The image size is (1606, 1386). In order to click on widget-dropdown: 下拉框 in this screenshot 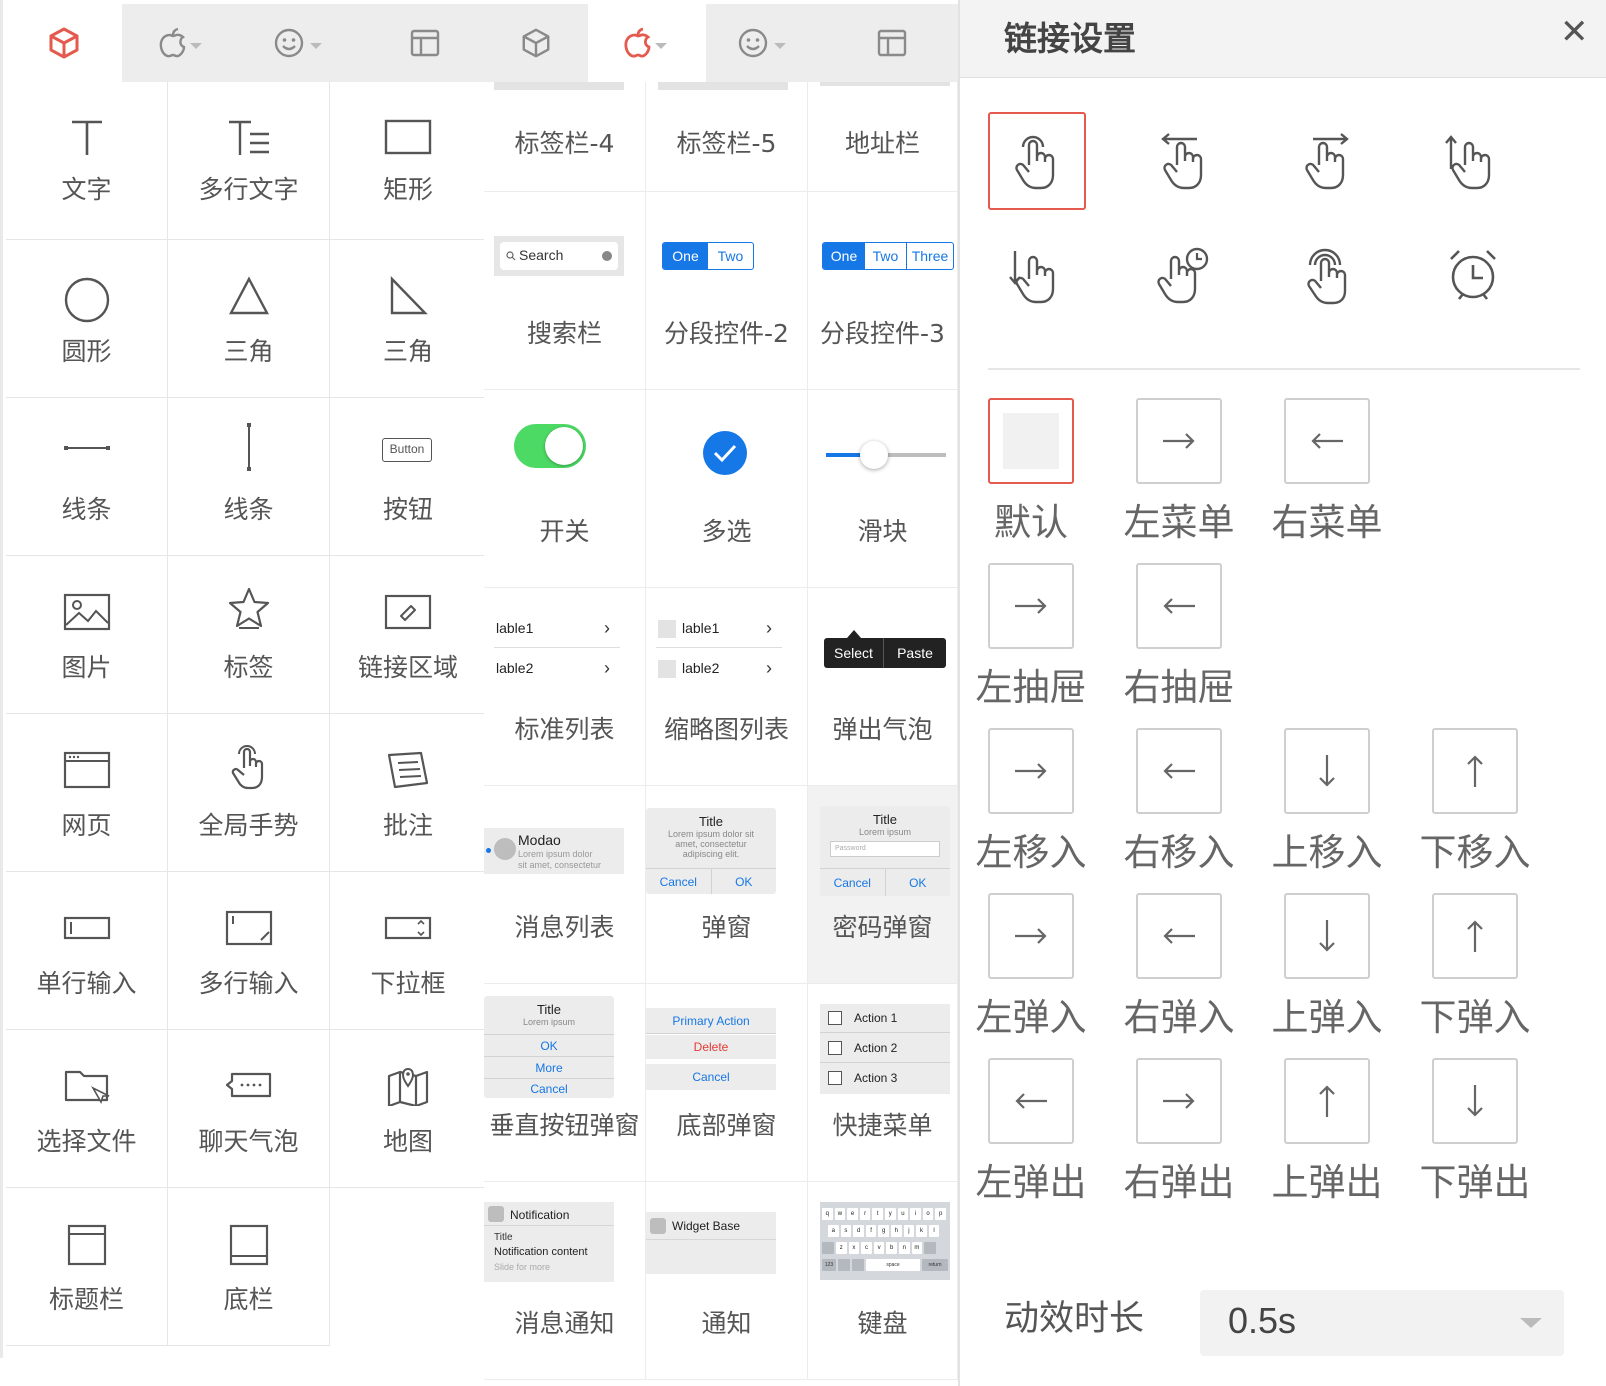, I will do `click(408, 951)`.